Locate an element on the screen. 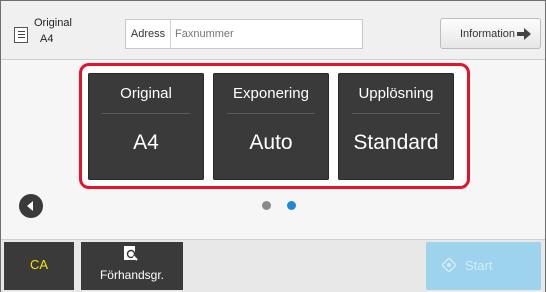  ca-button: CA is located at coordinates (39, 266).